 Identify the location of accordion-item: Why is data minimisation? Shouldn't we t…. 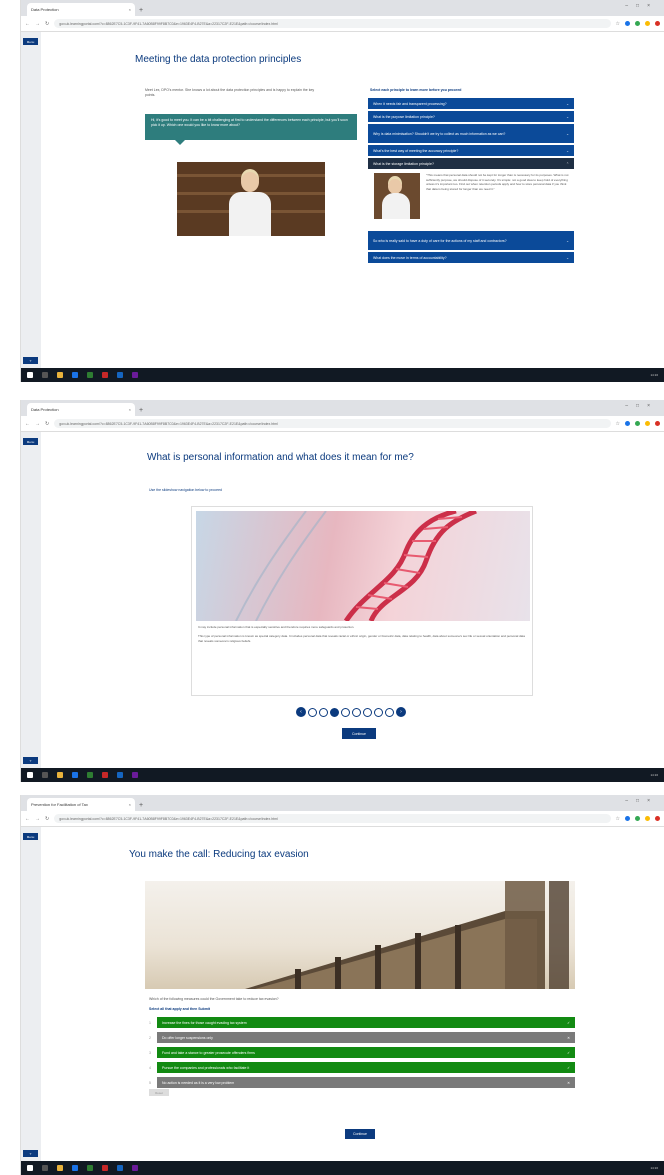
(471, 133).